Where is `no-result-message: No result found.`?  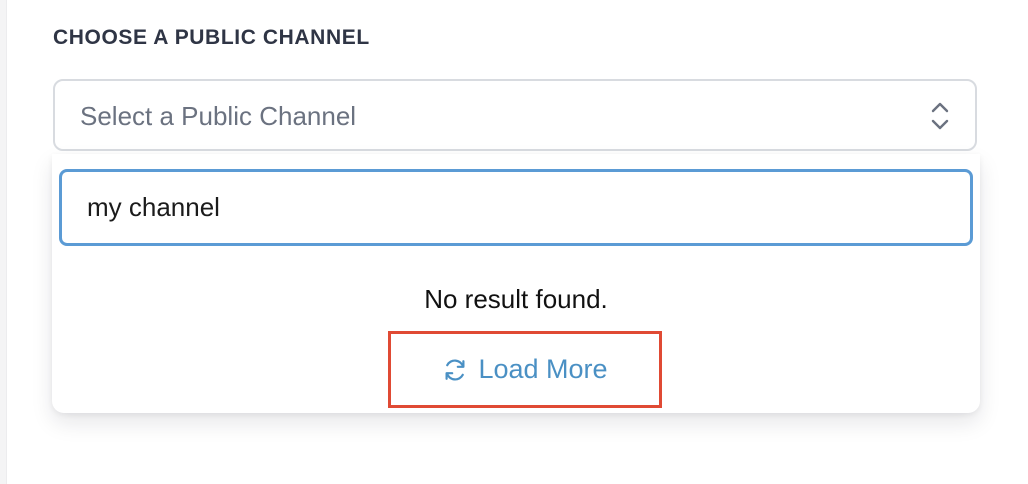 no-result-message: No result found. is located at coordinates (516, 299).